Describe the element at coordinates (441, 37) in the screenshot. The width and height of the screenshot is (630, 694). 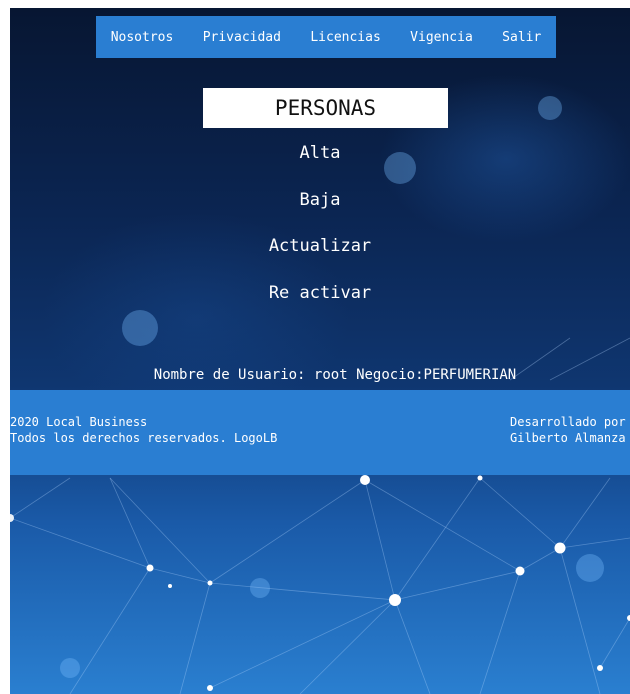
I see `nav-item-vigencia: Vigencia` at that location.